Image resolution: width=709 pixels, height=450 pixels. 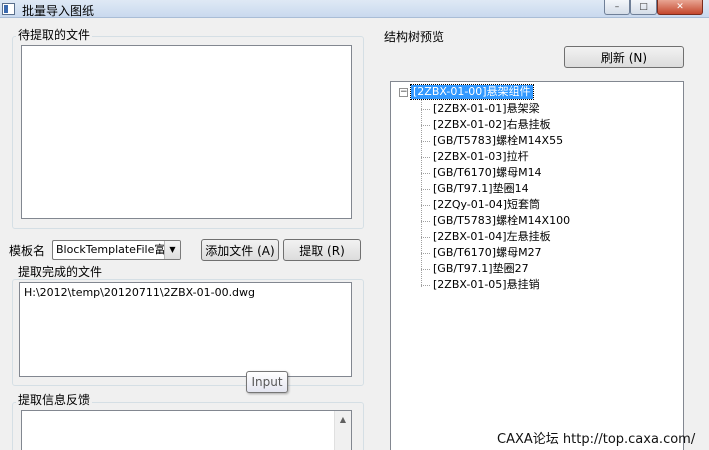 I want to click on feedback-textbox: ▲, so click(x=186, y=430).